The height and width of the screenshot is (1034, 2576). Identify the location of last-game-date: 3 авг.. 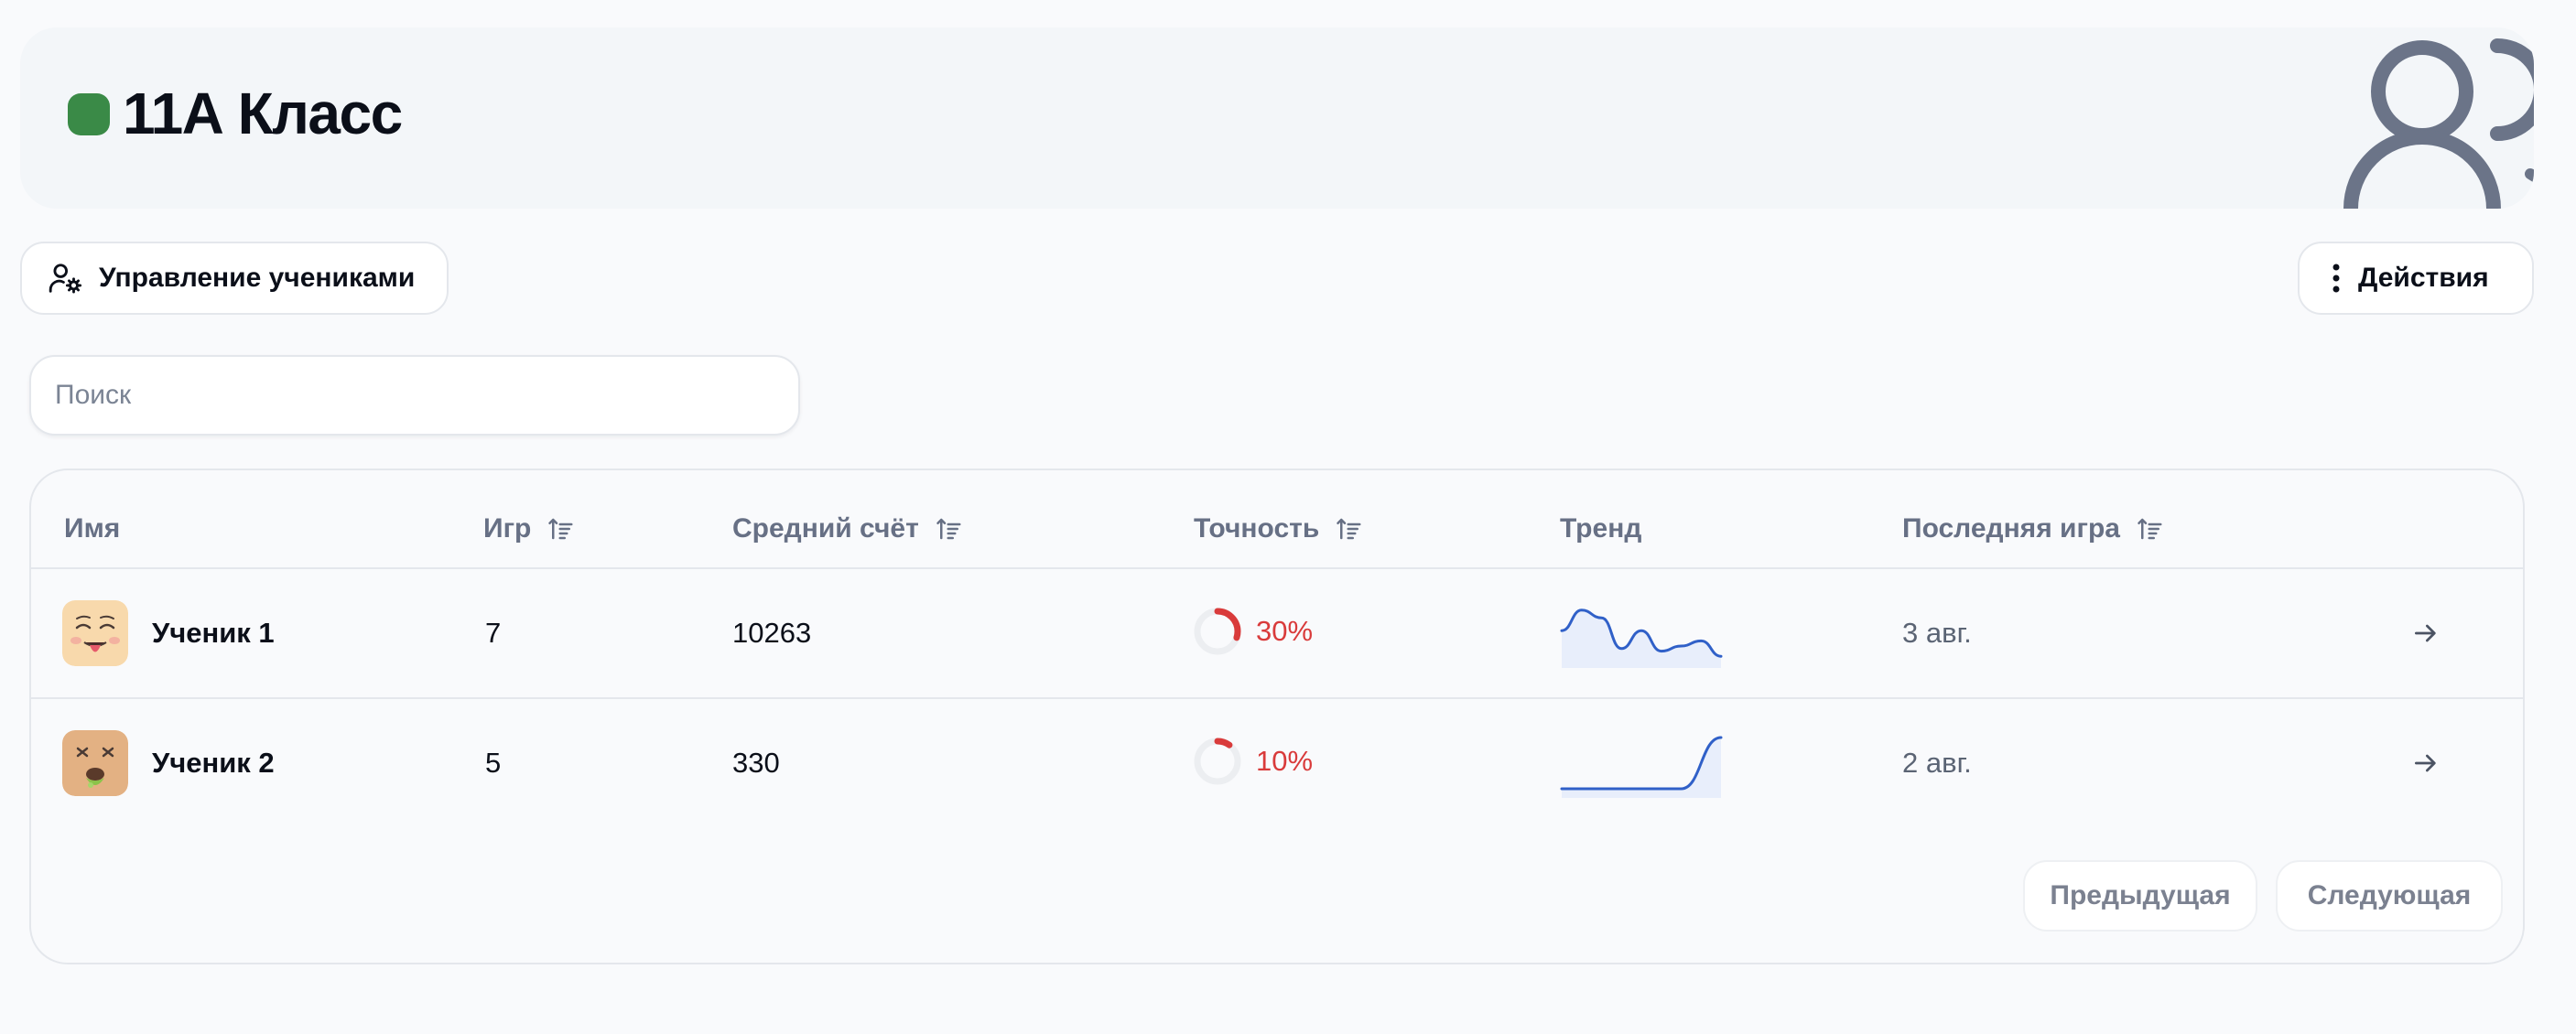
(1937, 633).